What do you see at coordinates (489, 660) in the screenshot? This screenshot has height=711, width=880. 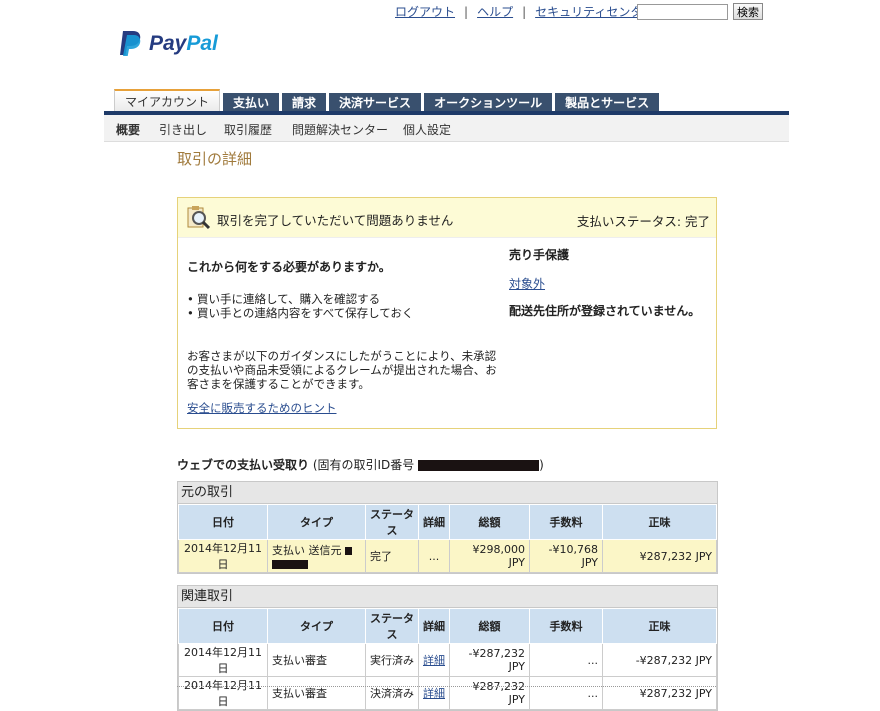 I see `cell-gross: -¥287,232 JPY` at bounding box center [489, 660].